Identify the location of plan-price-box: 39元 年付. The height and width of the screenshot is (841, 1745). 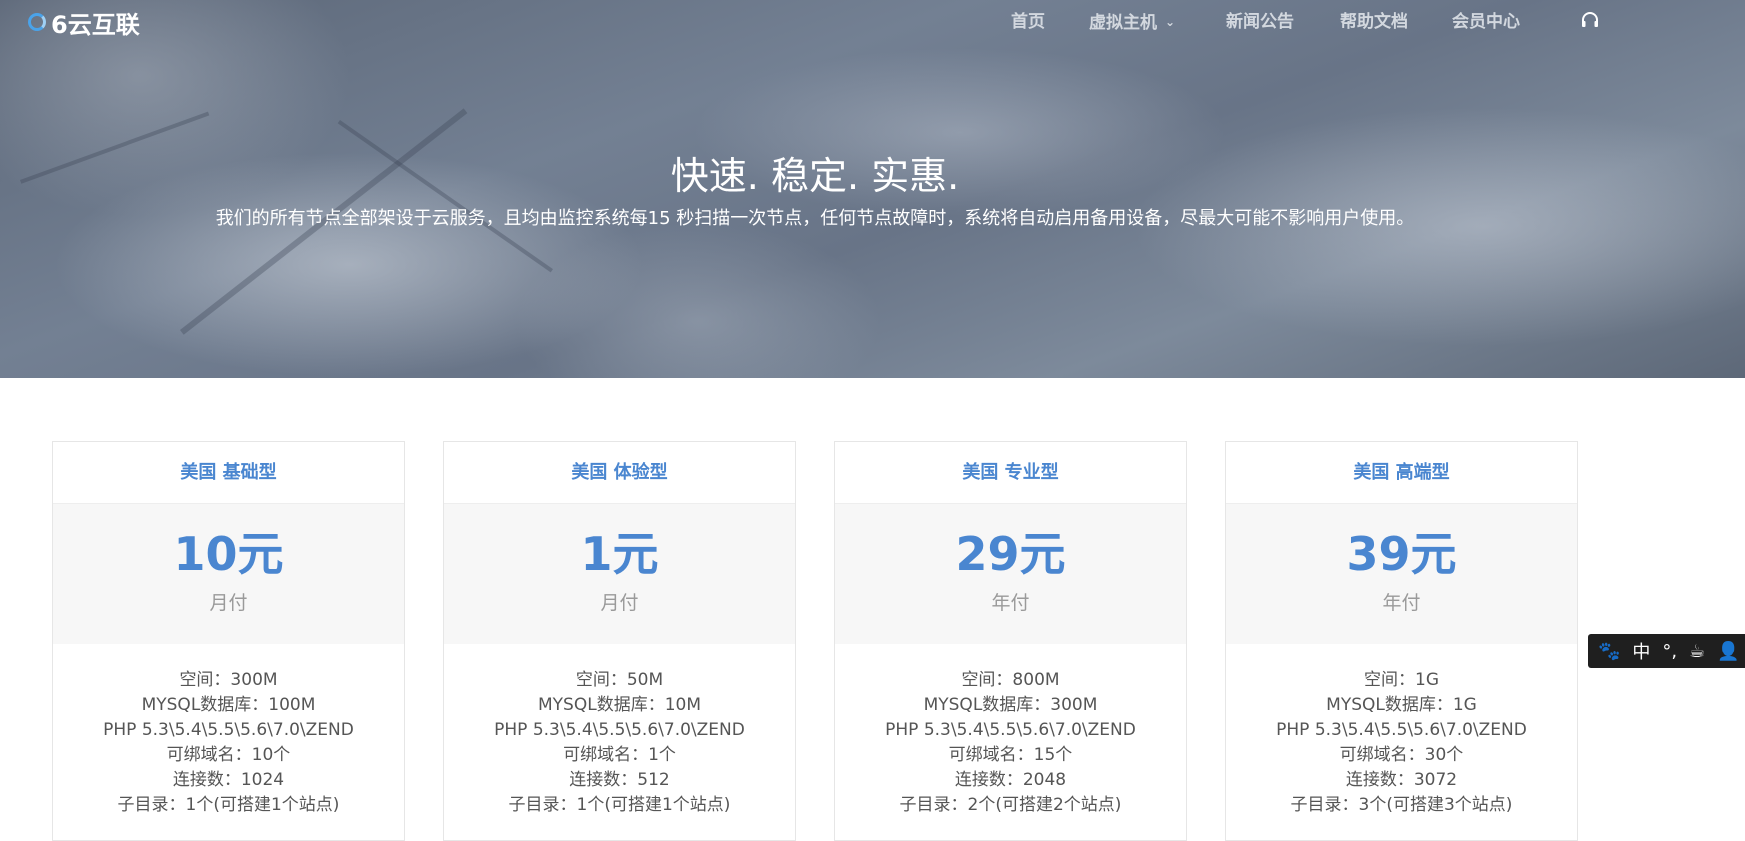
(1401, 574).